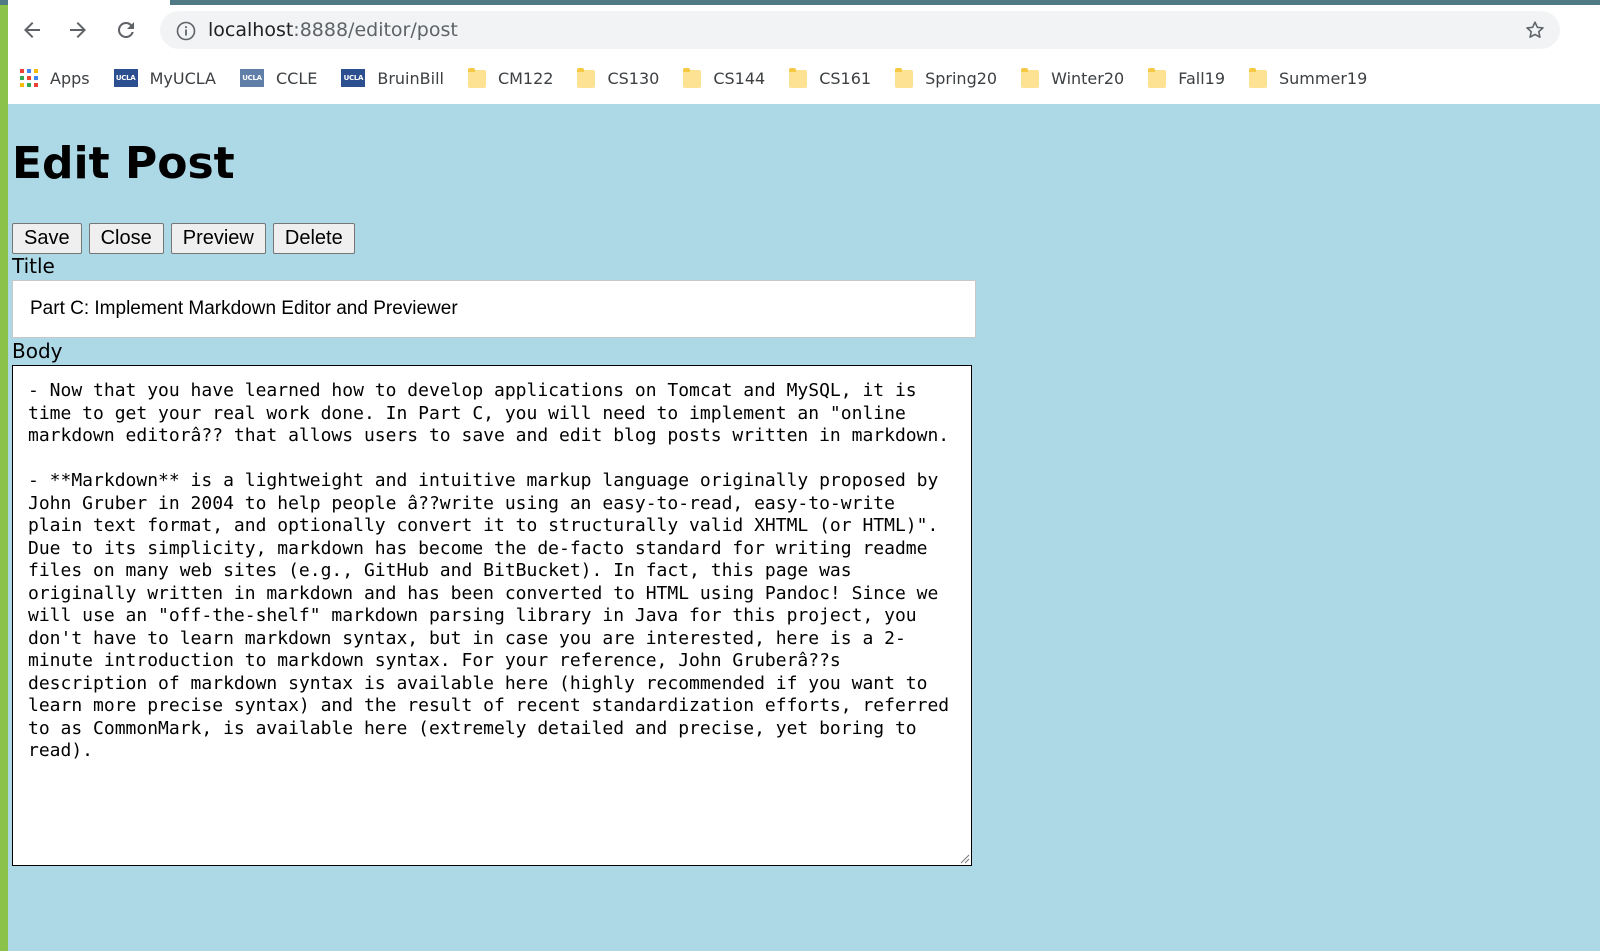 This screenshot has width=1600, height=951. Describe the element at coordinates (494, 309) in the screenshot. I see `title-input` at that location.